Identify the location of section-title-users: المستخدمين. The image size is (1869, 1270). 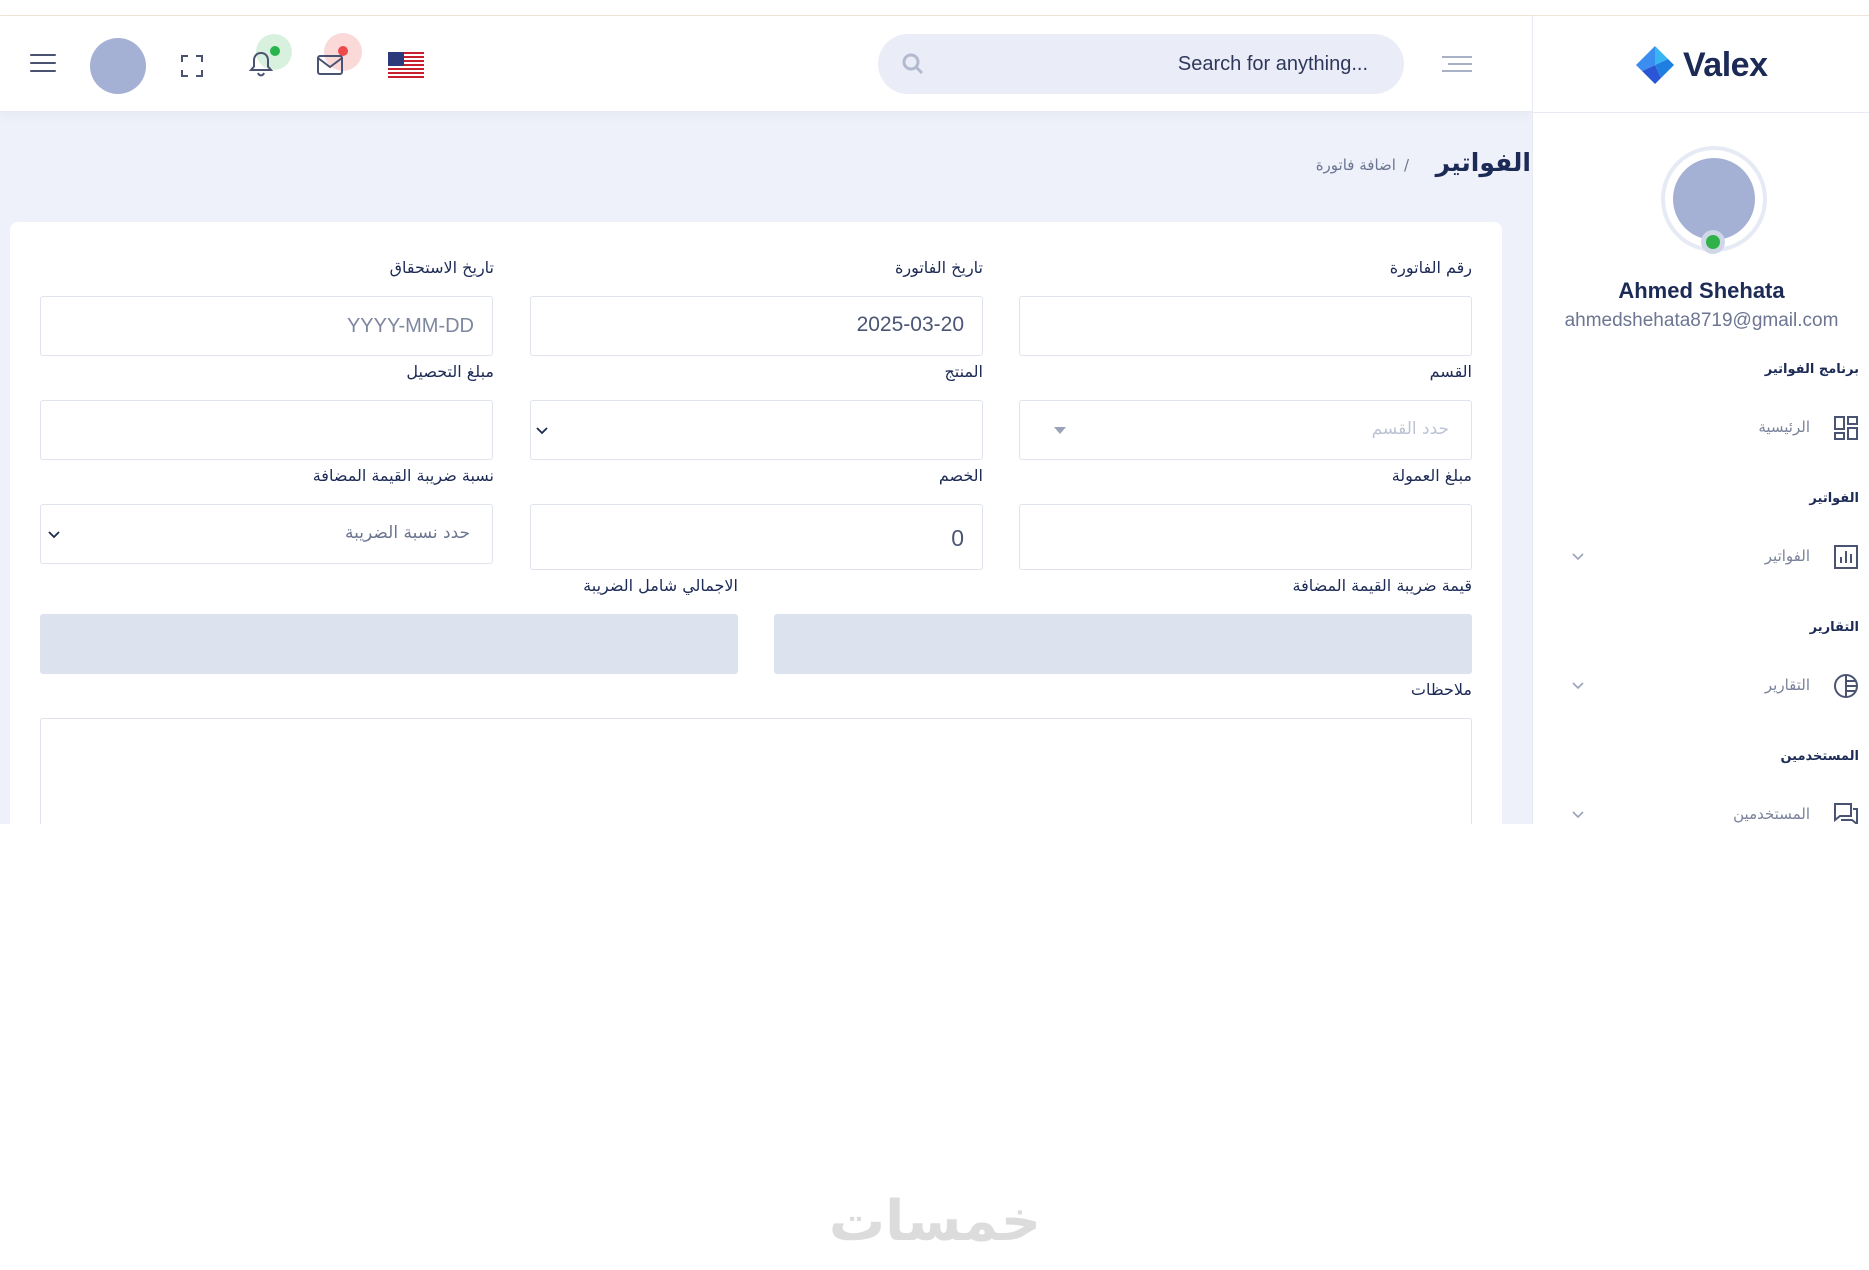
(1819, 756).